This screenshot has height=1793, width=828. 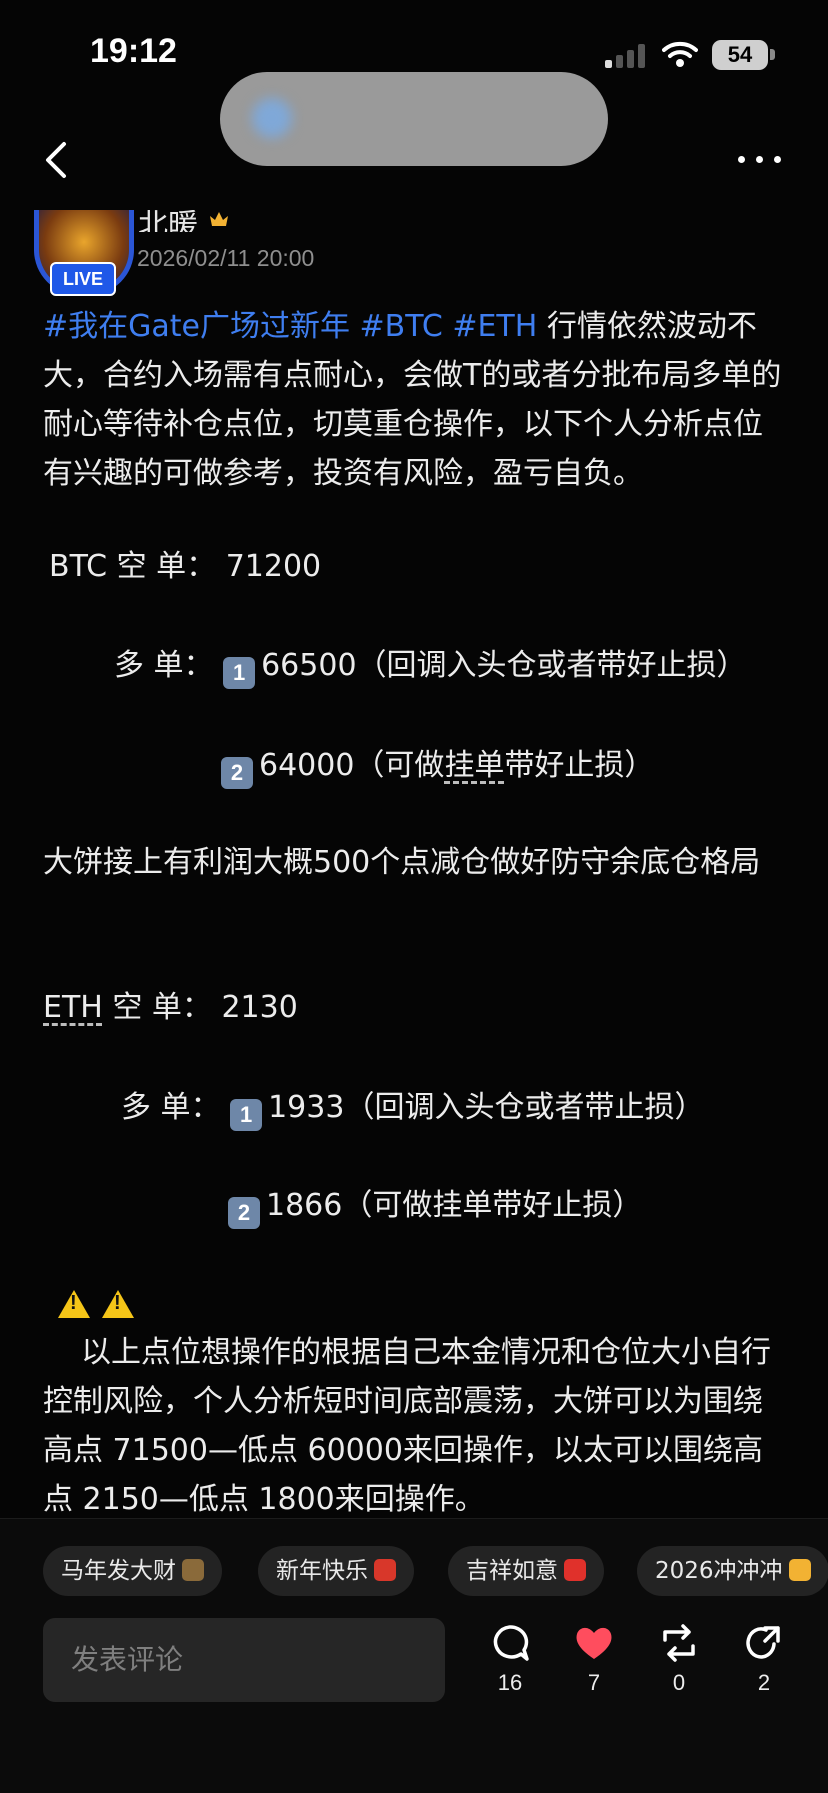 I want to click on btc-note: 大饼接上有利润大概500个点减仓做好防守余底仓格局, so click(x=402, y=862).